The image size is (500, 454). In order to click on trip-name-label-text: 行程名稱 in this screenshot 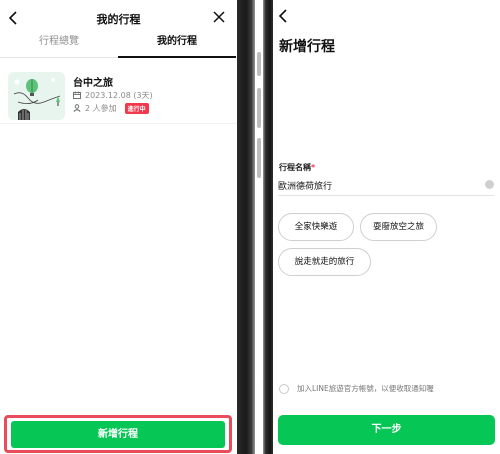, I will do `click(295, 167)`.